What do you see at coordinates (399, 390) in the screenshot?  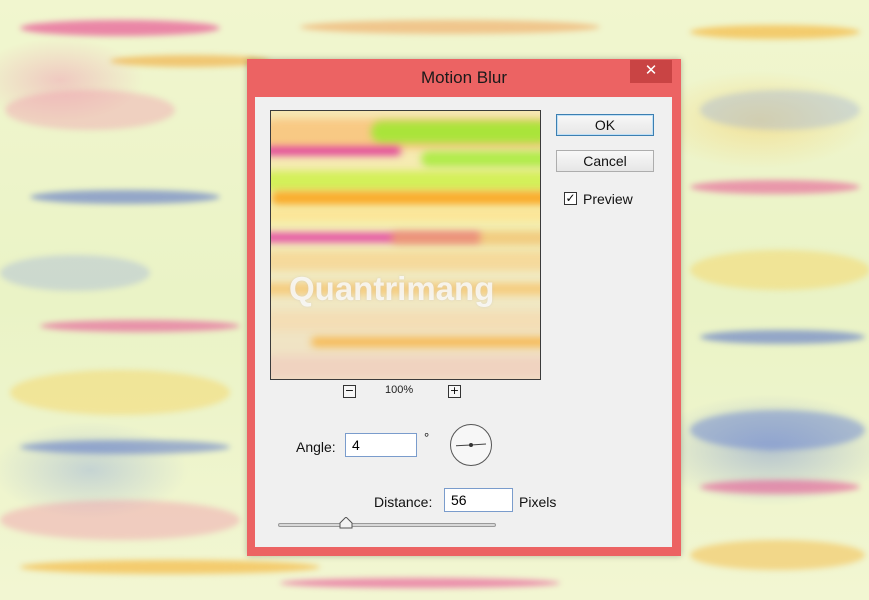 I see `zoom-level: 100%` at bounding box center [399, 390].